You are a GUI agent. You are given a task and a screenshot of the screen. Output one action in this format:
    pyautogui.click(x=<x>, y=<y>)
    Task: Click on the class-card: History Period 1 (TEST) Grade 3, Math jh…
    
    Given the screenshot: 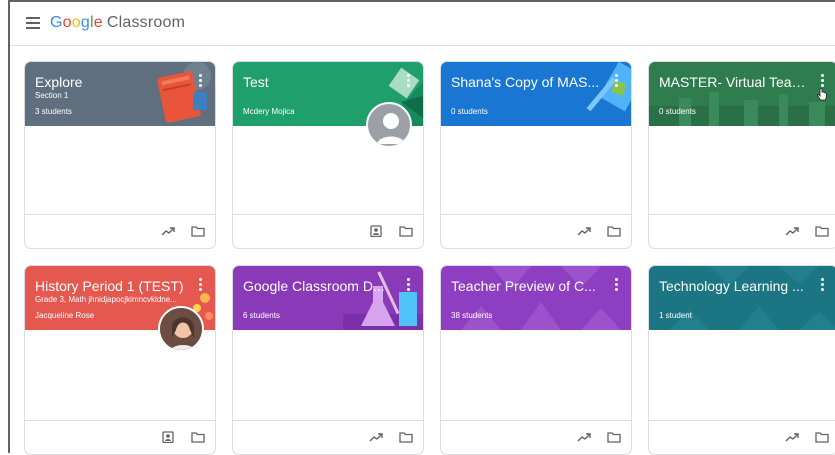 What is the action you would take?
    pyautogui.click(x=120, y=360)
    